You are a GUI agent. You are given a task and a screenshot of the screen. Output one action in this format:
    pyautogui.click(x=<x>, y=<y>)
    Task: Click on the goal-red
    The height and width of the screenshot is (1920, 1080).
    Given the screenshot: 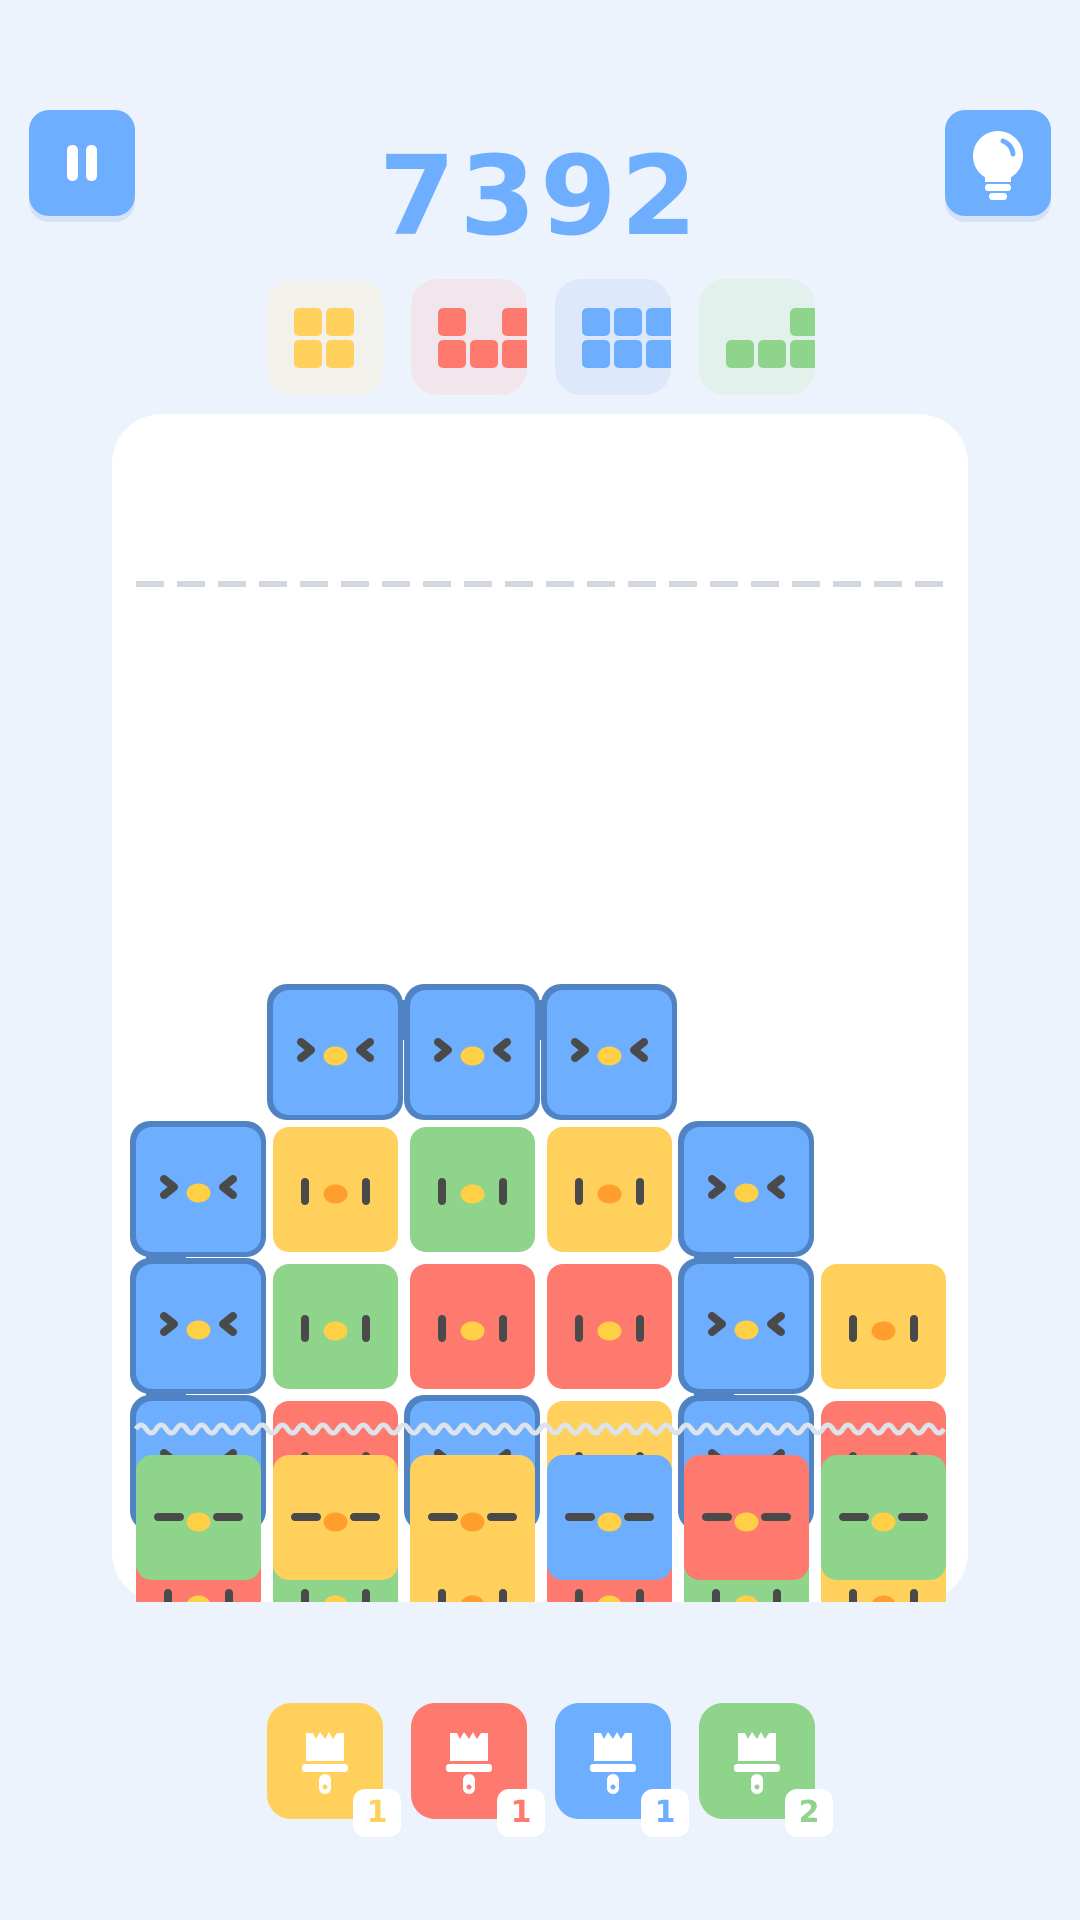 What is the action you would take?
    pyautogui.click(x=469, y=337)
    